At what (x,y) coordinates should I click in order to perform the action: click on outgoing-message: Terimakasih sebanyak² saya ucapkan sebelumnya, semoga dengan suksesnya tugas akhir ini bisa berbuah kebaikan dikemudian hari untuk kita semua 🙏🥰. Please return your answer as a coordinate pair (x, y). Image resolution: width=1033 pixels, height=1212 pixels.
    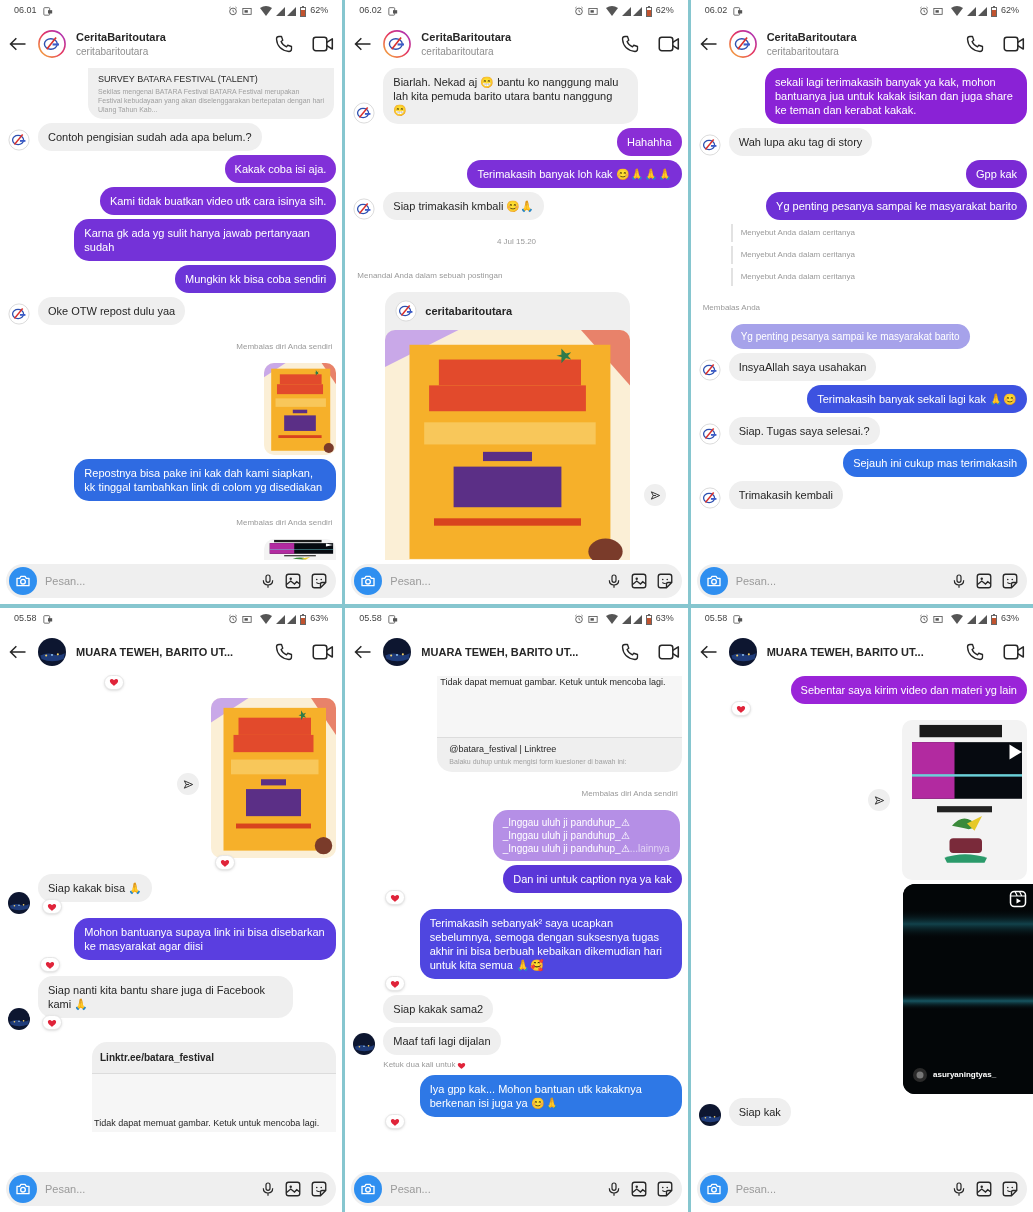
    Looking at the image, I should click on (550, 944).